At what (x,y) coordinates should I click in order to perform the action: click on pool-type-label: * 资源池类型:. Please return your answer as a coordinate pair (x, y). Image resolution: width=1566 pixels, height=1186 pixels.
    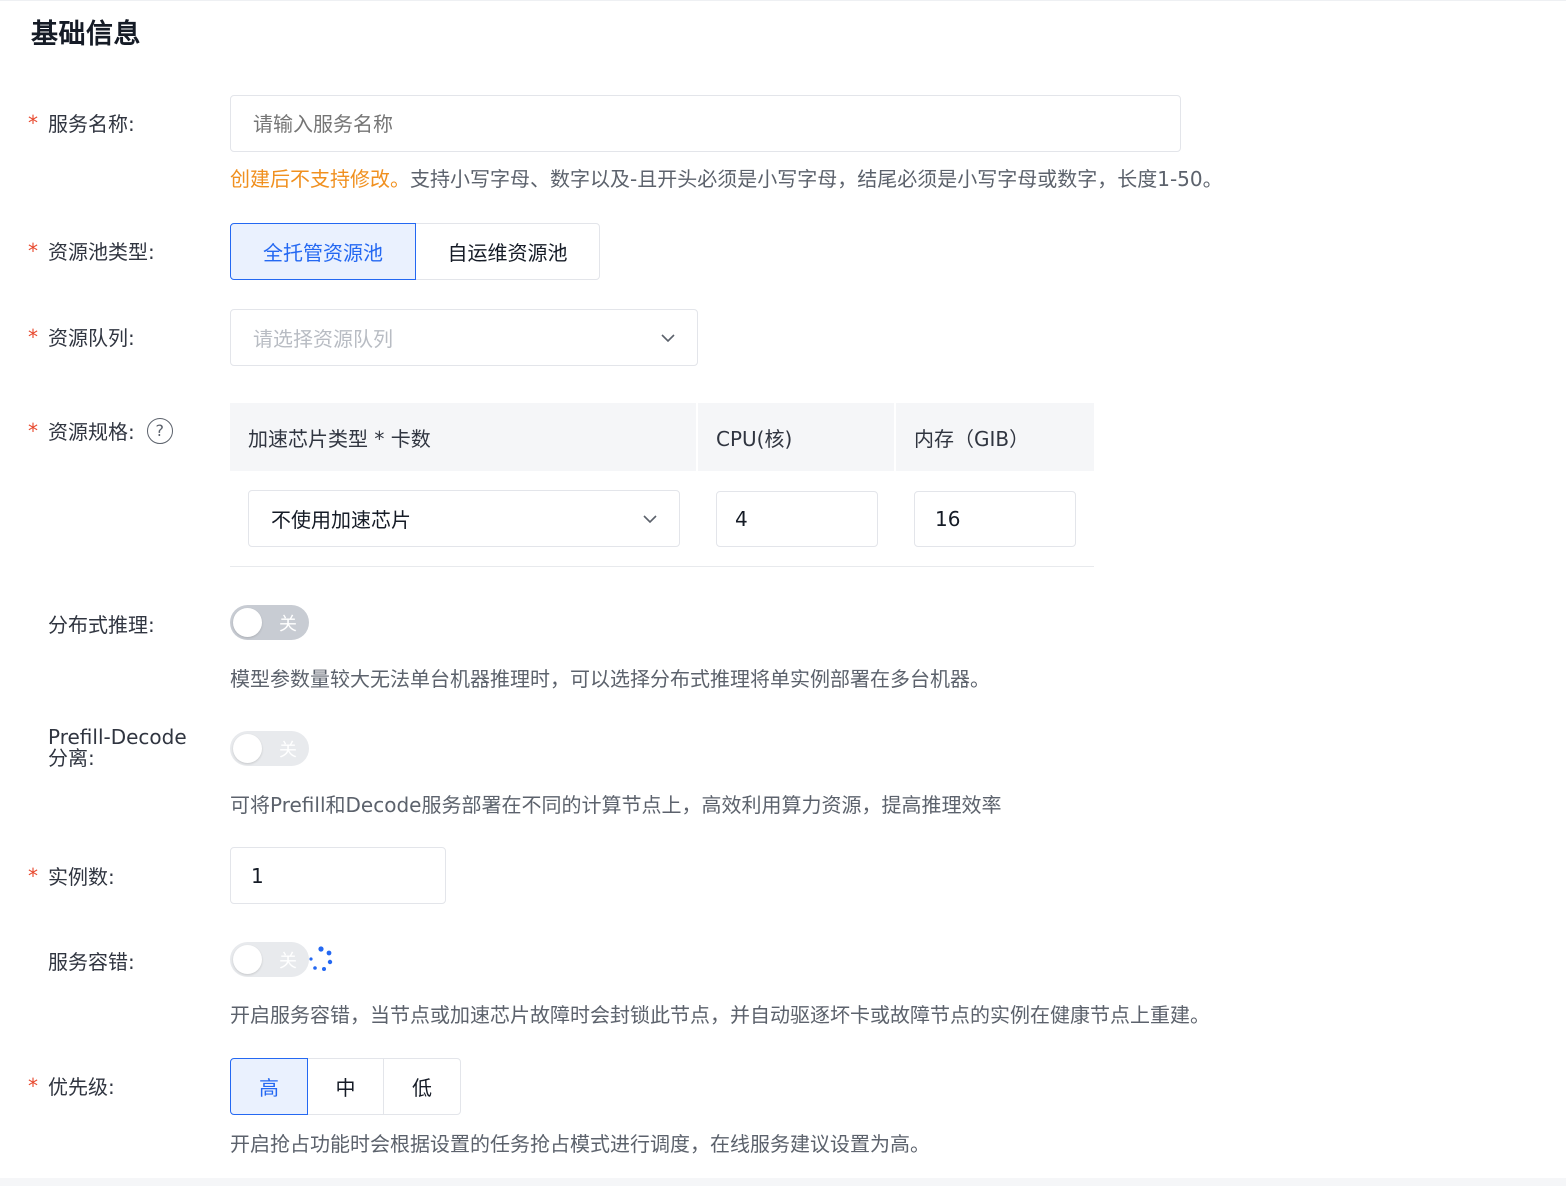
    Looking at the image, I should click on (91, 251).